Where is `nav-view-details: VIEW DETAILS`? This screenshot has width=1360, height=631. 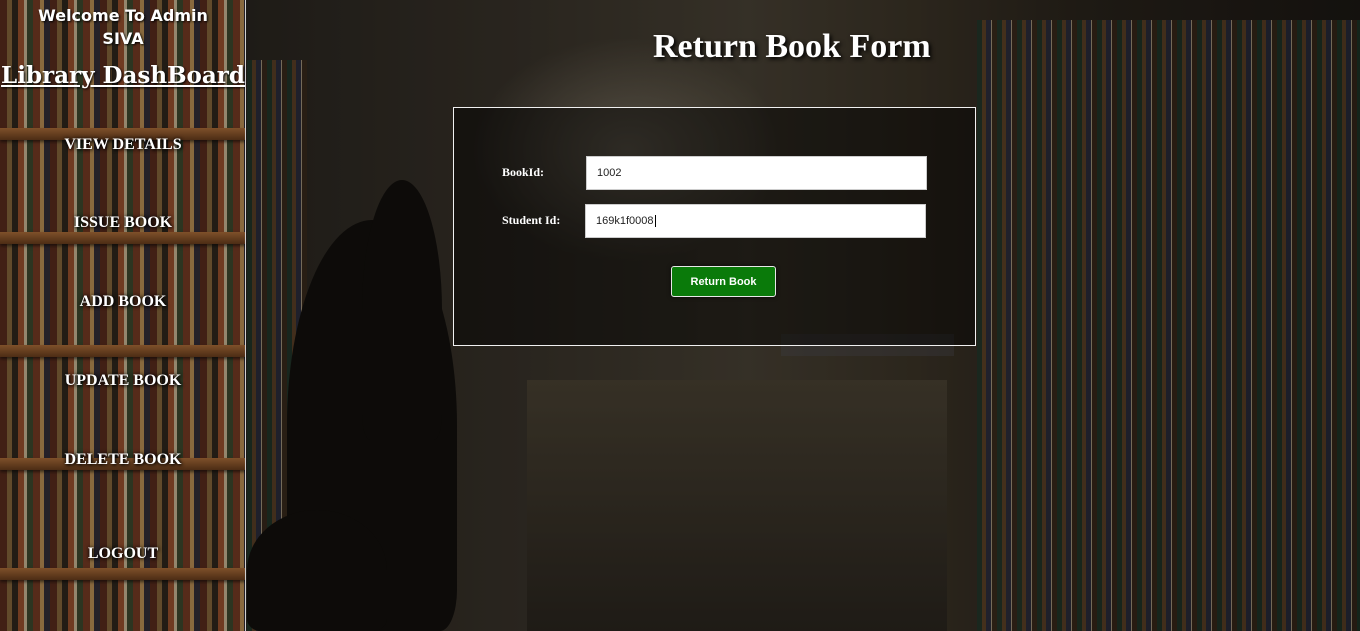
nav-view-details: VIEW DETAILS is located at coordinates (122, 145).